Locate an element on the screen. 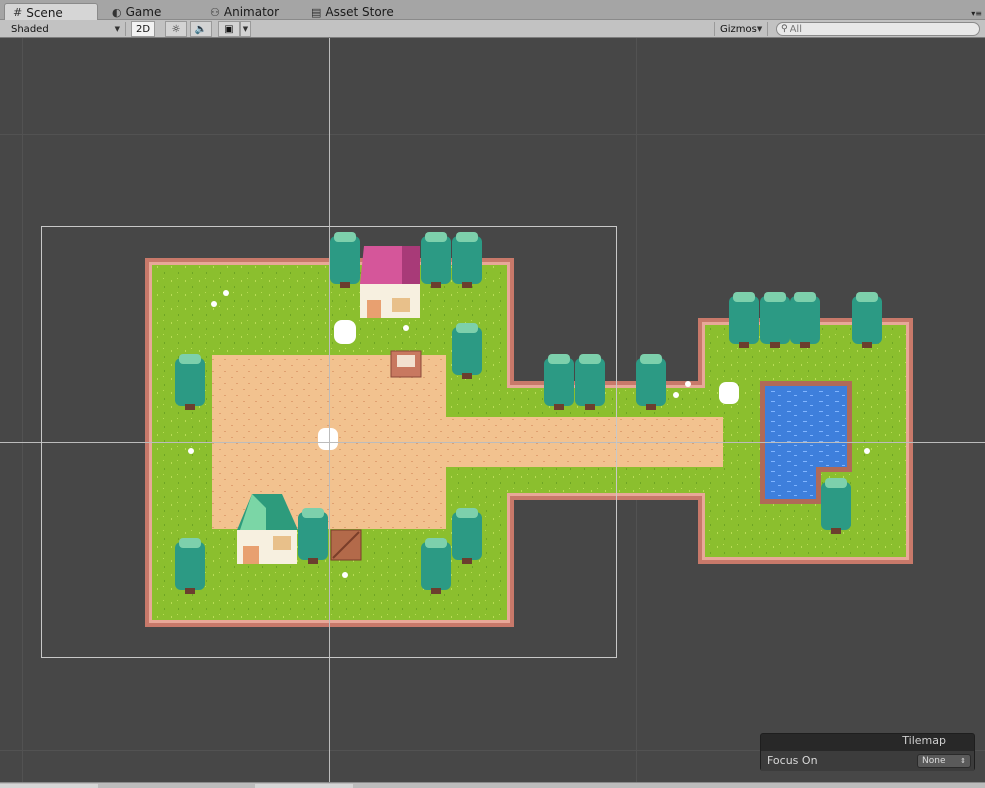 This screenshot has height=788, width=985. tab-scene: # Scene is located at coordinates (51, 12).